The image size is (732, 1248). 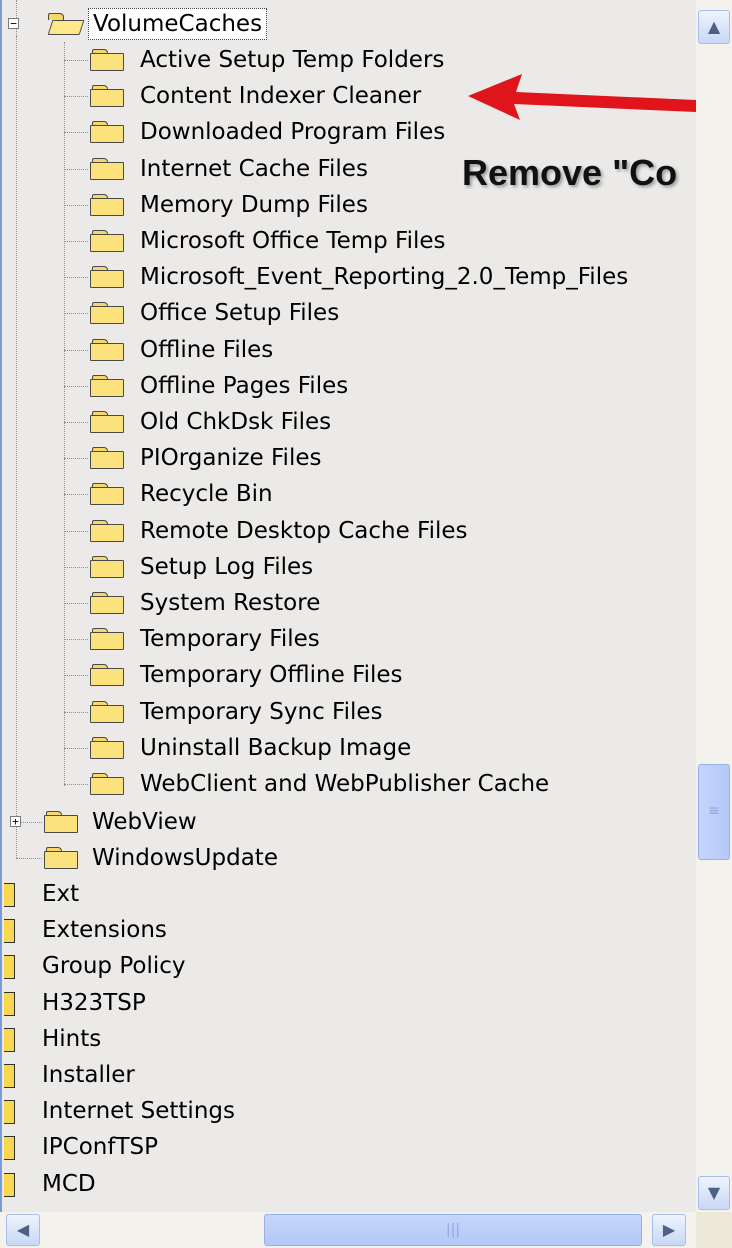 What do you see at coordinates (185, 858) in the screenshot?
I see `tree-item-label: WindowsUpdate` at bounding box center [185, 858].